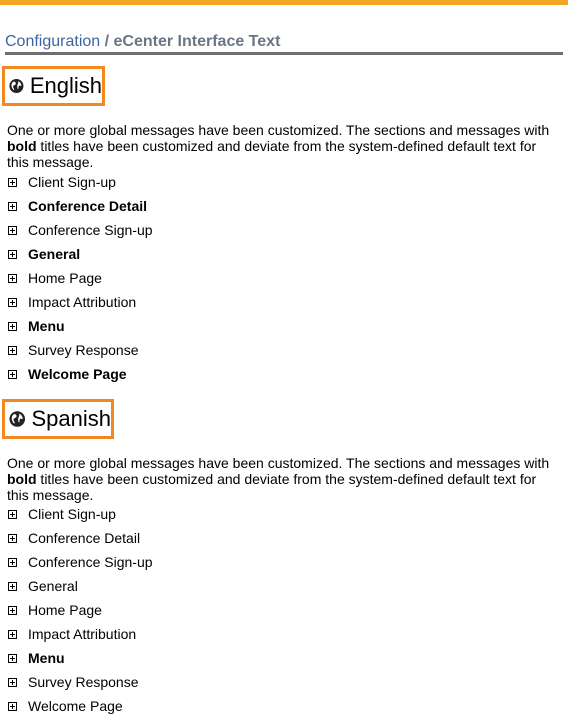  Describe the element at coordinates (71, 418) in the screenshot. I see `language-name: Spanish` at that location.